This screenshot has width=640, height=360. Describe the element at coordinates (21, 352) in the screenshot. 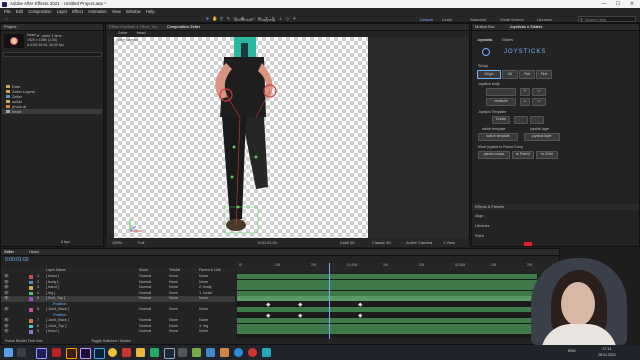

I see `search-taskbar-icon` at that location.